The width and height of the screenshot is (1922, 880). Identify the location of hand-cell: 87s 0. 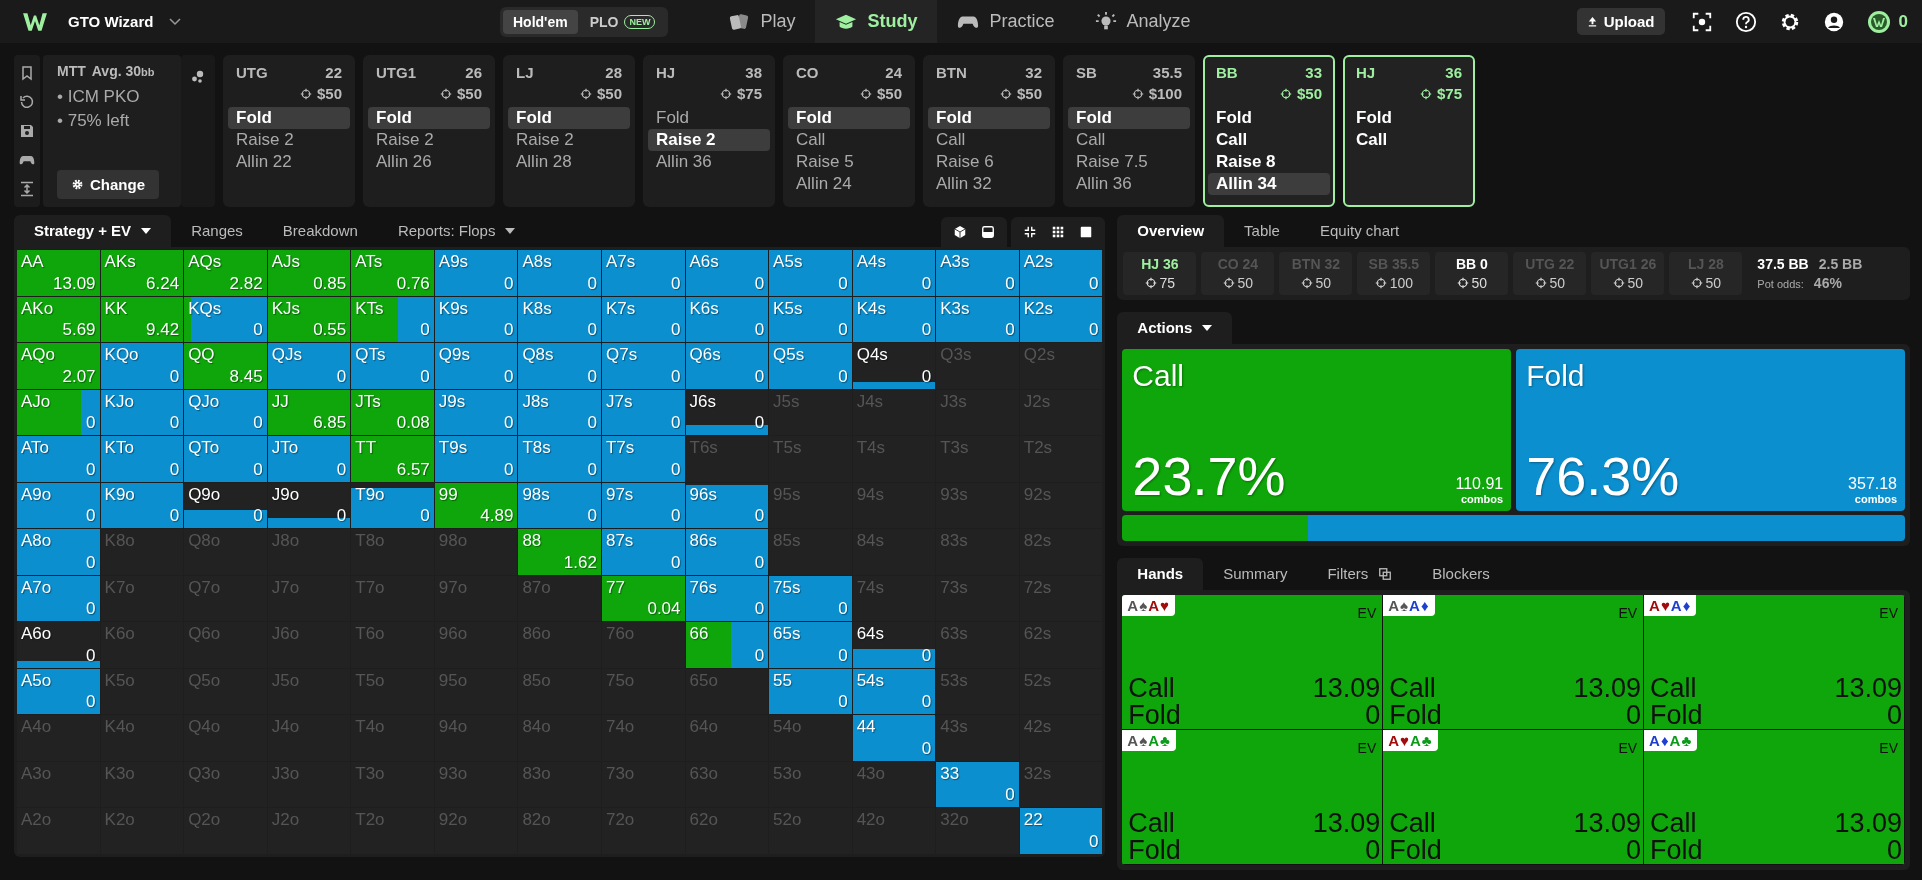
(643, 552).